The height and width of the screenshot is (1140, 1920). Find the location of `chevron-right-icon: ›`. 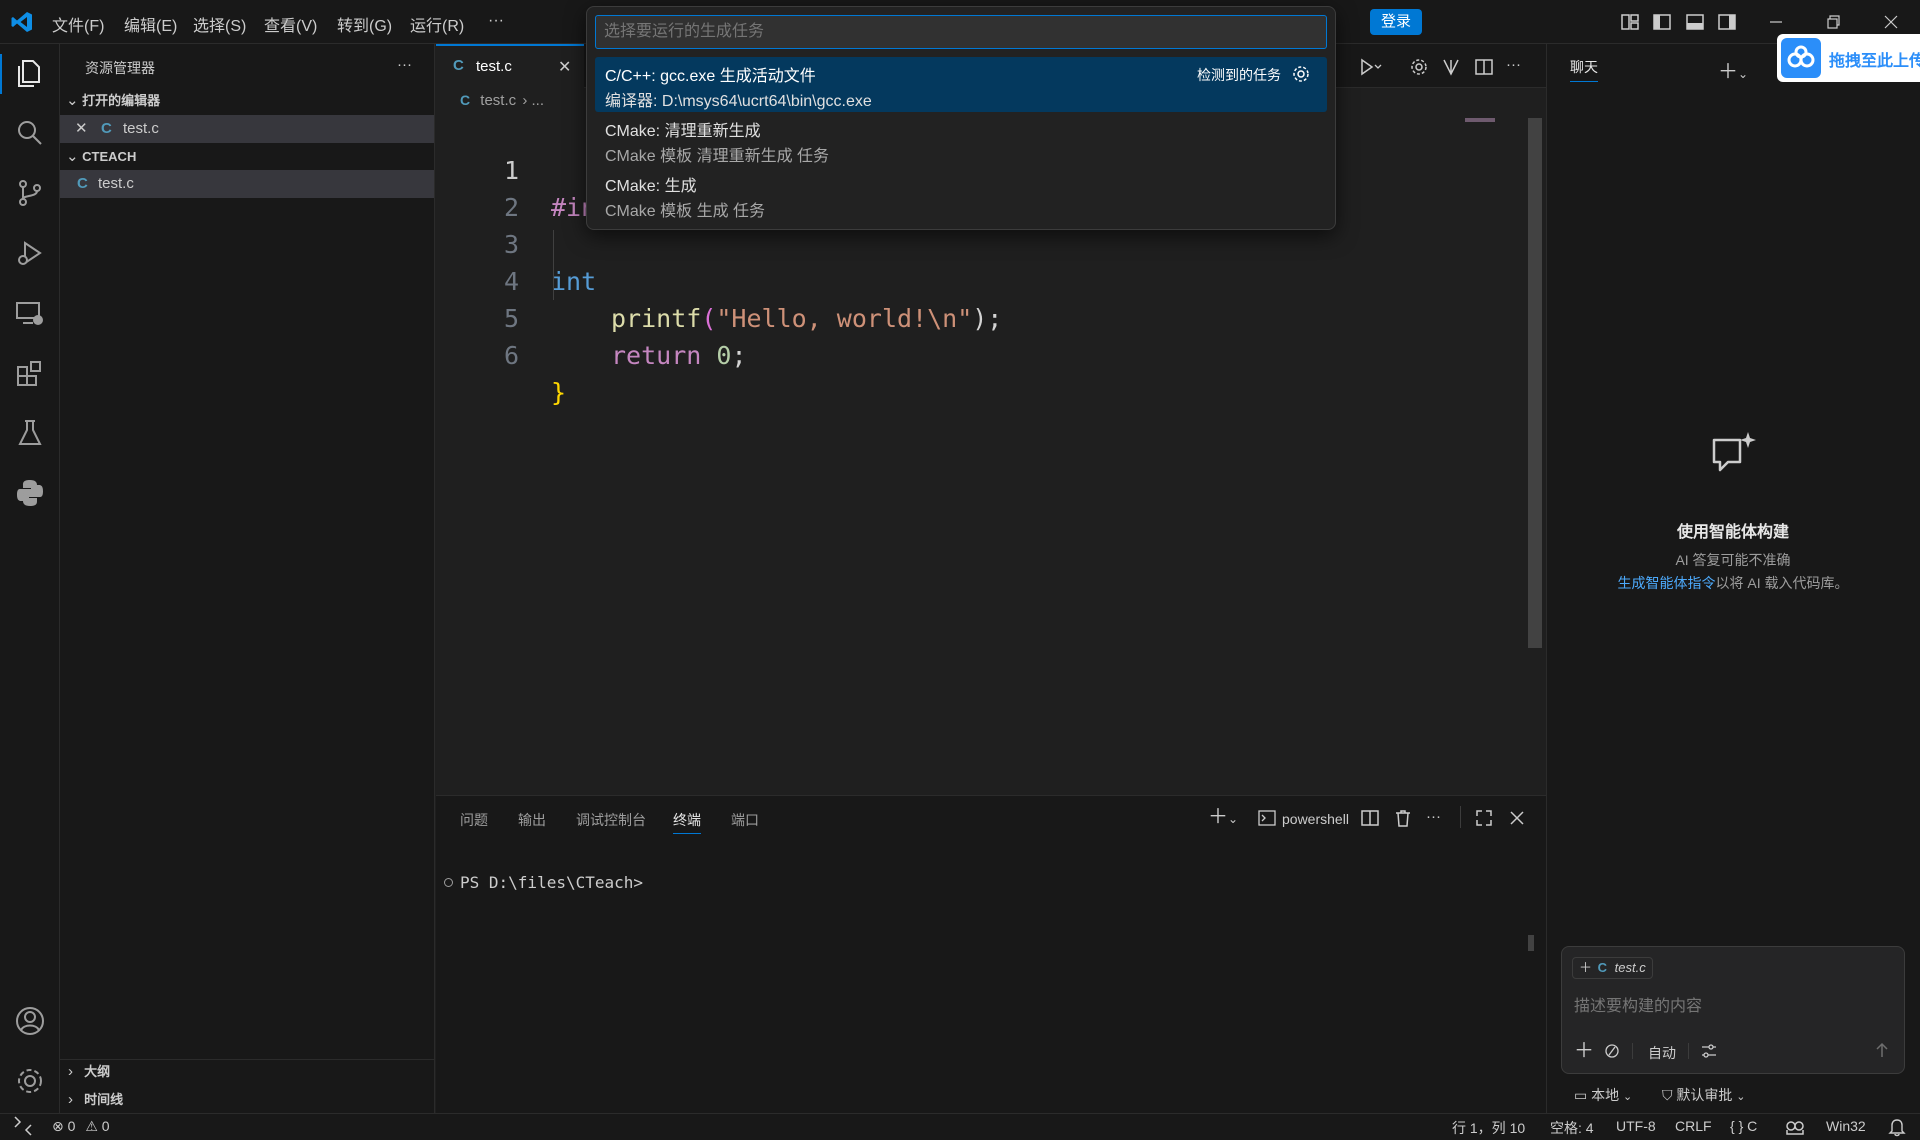

chevron-right-icon: › is located at coordinates (70, 1071).